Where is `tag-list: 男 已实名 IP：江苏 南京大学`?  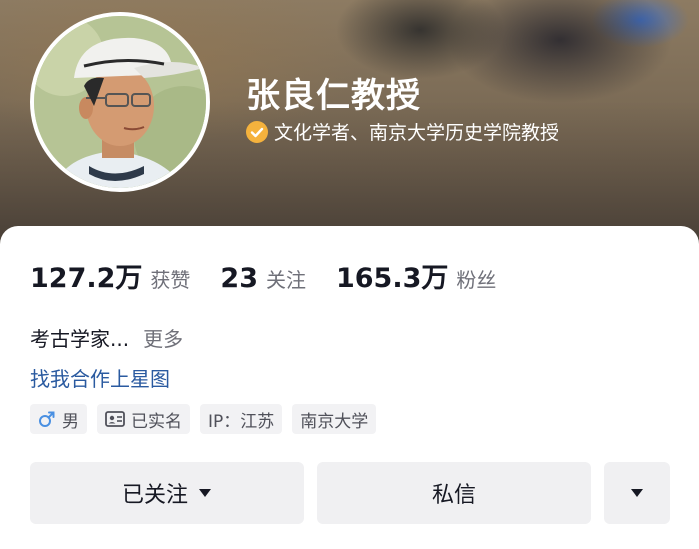 tag-list: 男 已实名 IP：江苏 南京大学 is located at coordinates (208, 419).